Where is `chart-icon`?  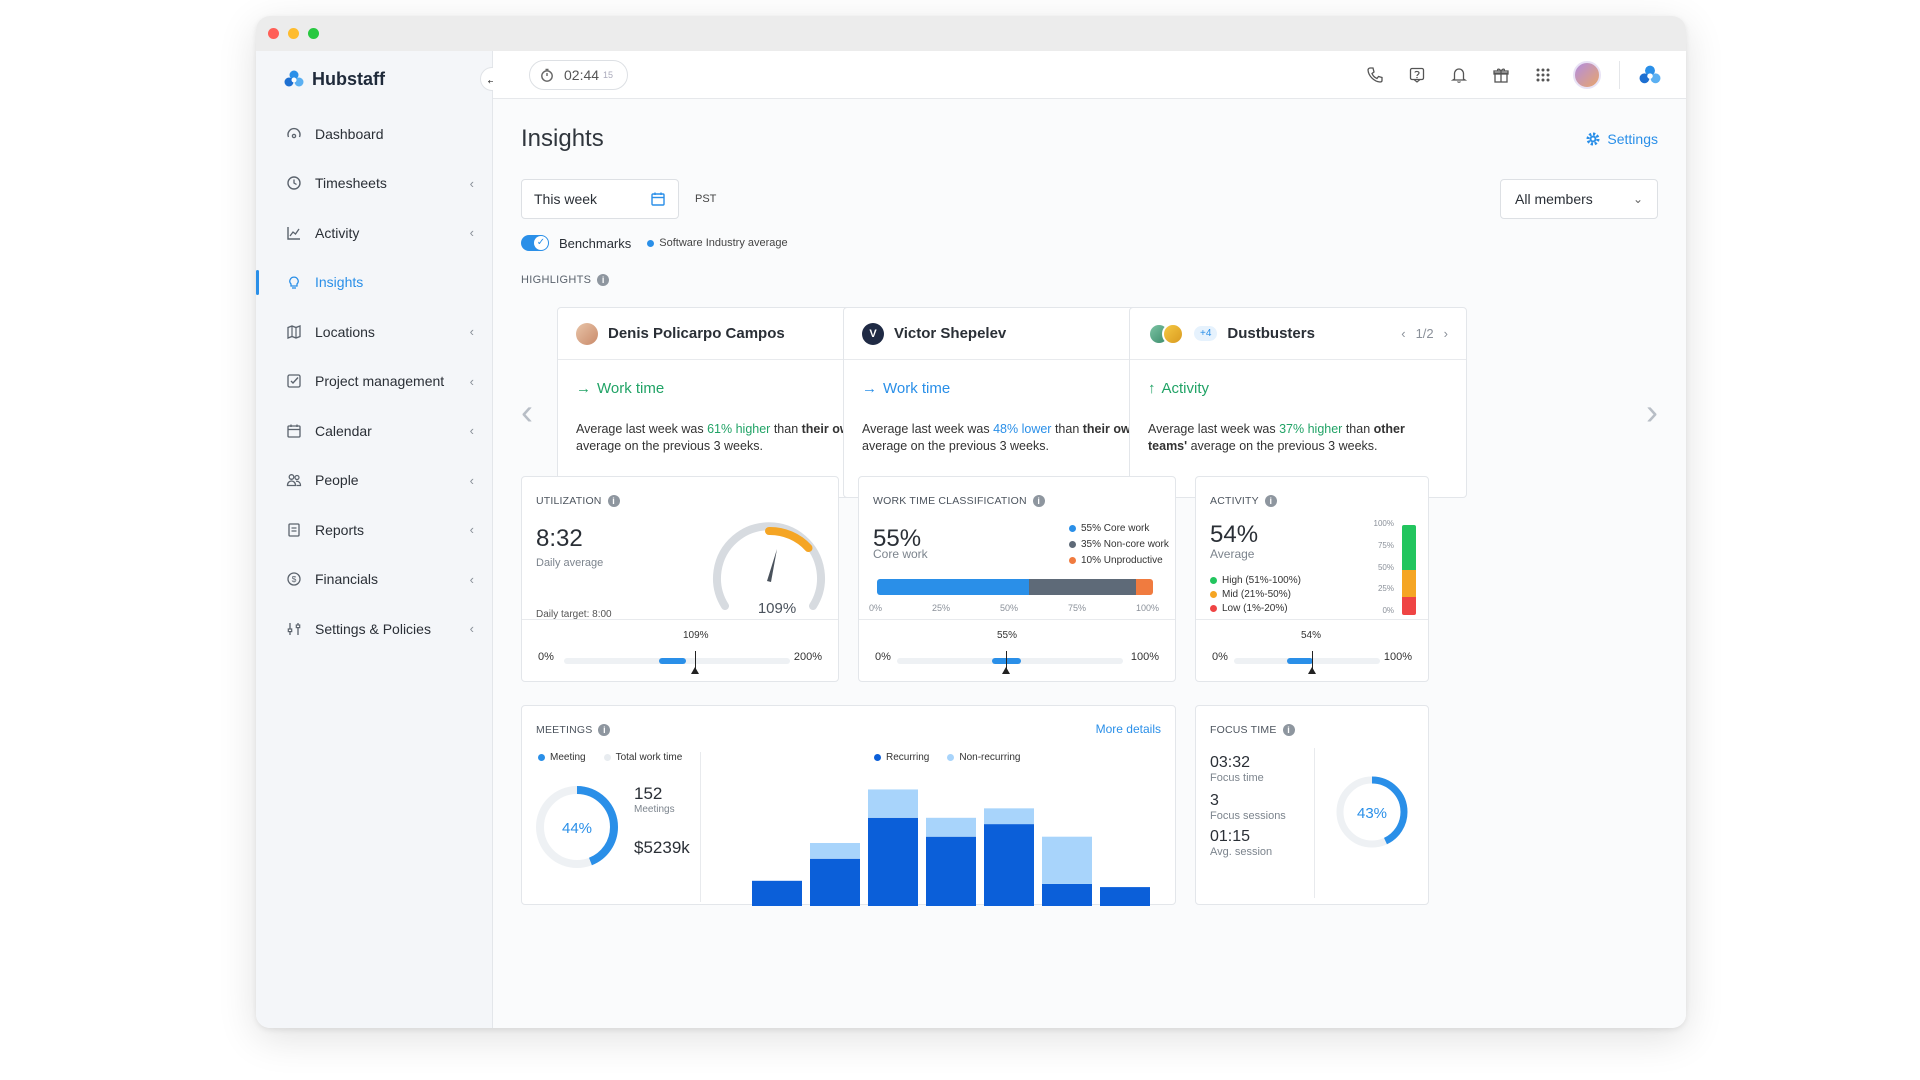
chart-icon is located at coordinates (294, 233).